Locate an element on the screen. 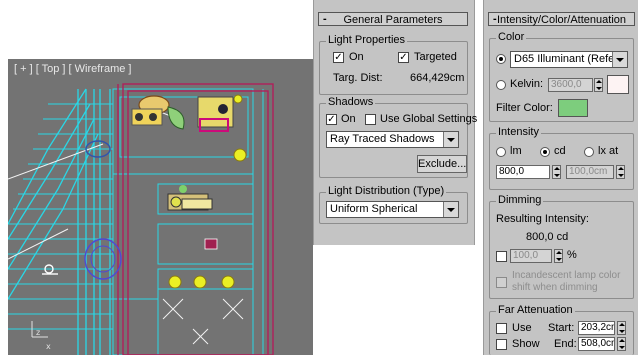 This screenshot has width=638, height=355. far-end-label: End: is located at coordinates (565, 344).